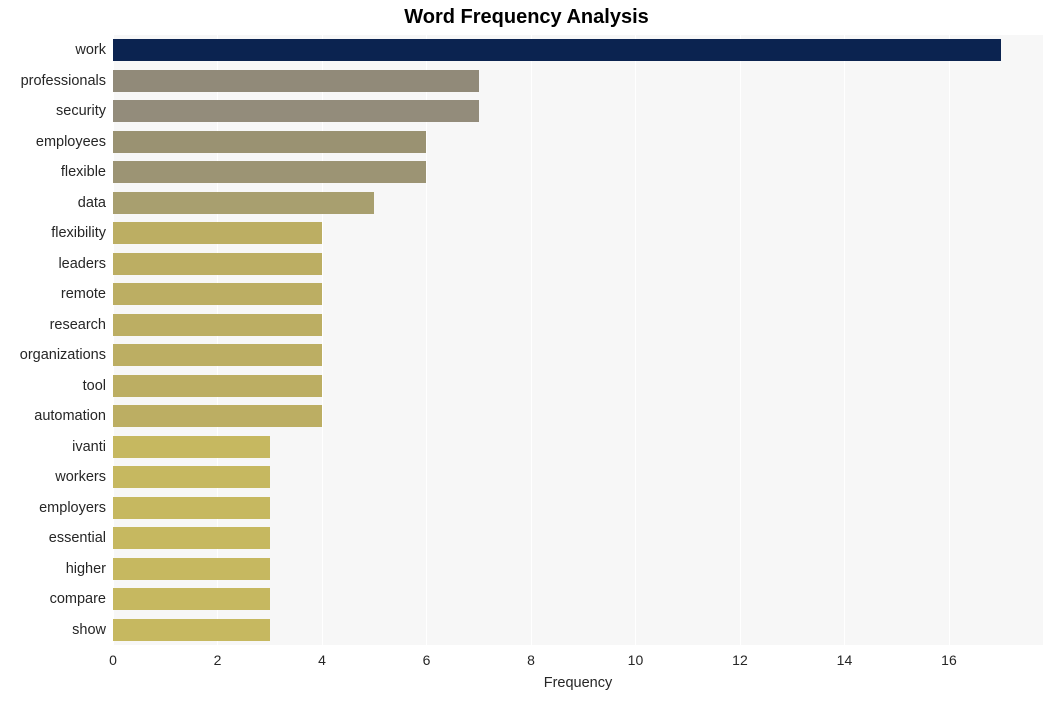  I want to click on y-axis-tick-label: tool, so click(94, 385).